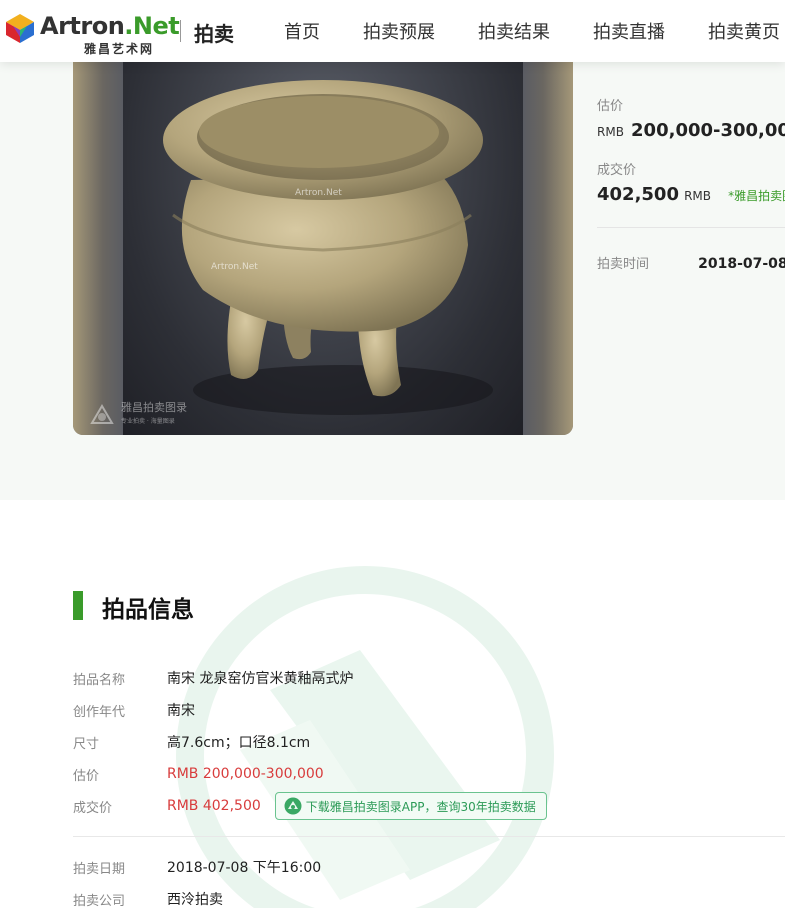  What do you see at coordinates (148, 421) in the screenshot?
I see `watermark-sub-text: 专业拍卖 · 海量图录` at bounding box center [148, 421].